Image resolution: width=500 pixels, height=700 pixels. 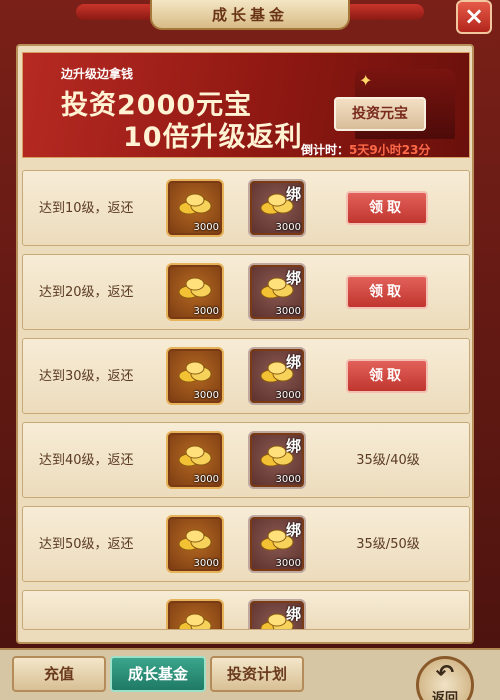 What do you see at coordinates (86, 292) in the screenshot?
I see `reward-condition: 达到20级，返还` at bounding box center [86, 292].